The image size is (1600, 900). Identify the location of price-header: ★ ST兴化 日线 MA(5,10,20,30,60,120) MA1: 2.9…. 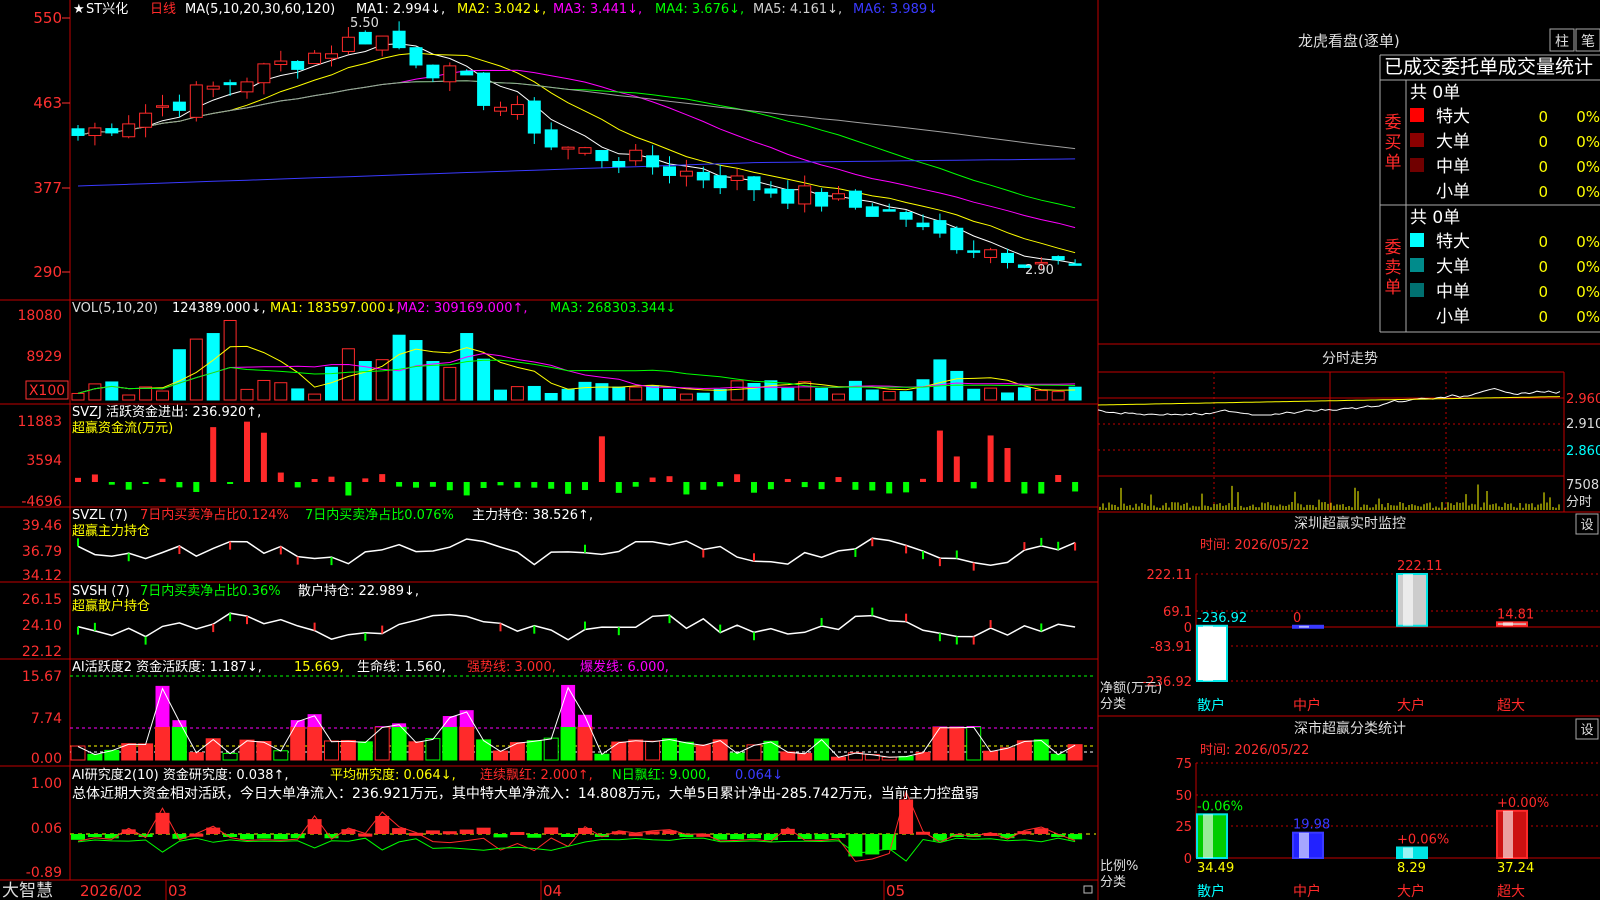
(505, 9).